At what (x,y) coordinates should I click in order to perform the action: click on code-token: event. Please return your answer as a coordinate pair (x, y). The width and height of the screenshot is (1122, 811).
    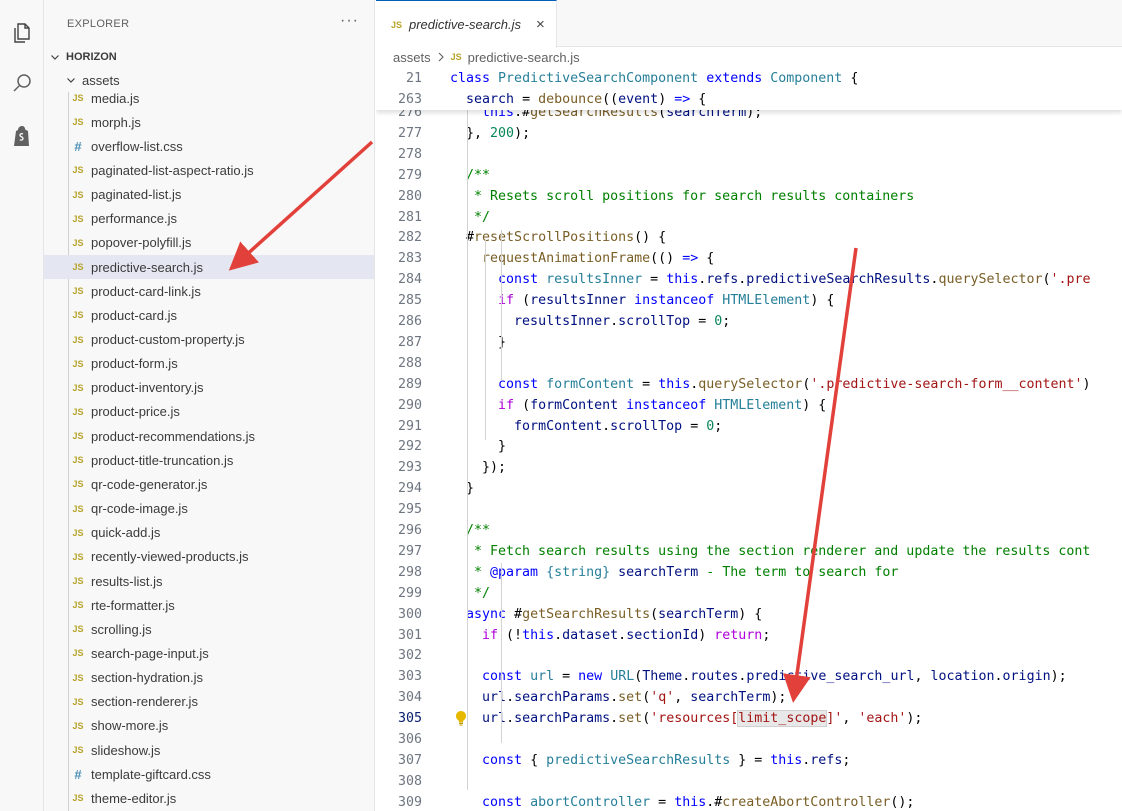
    Looking at the image, I should click on (638, 99).